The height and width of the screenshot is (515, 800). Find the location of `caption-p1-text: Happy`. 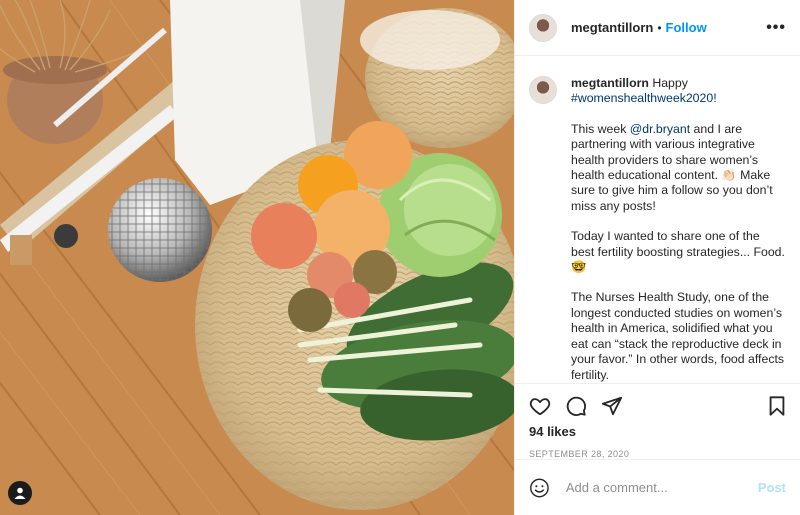

caption-p1-text: Happy is located at coordinates (670, 83).